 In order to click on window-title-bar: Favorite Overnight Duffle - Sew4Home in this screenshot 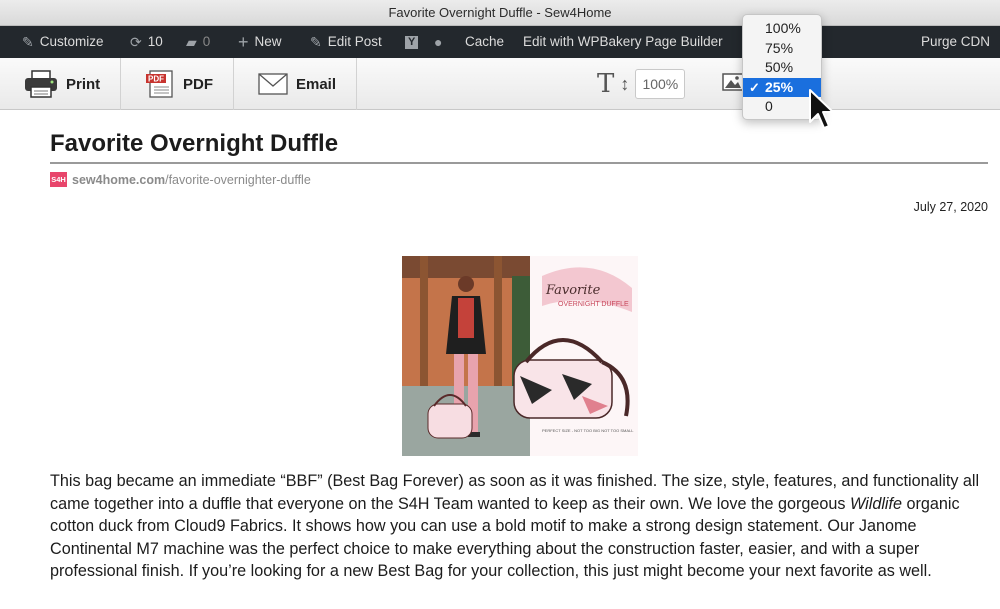, I will do `click(500, 13)`.